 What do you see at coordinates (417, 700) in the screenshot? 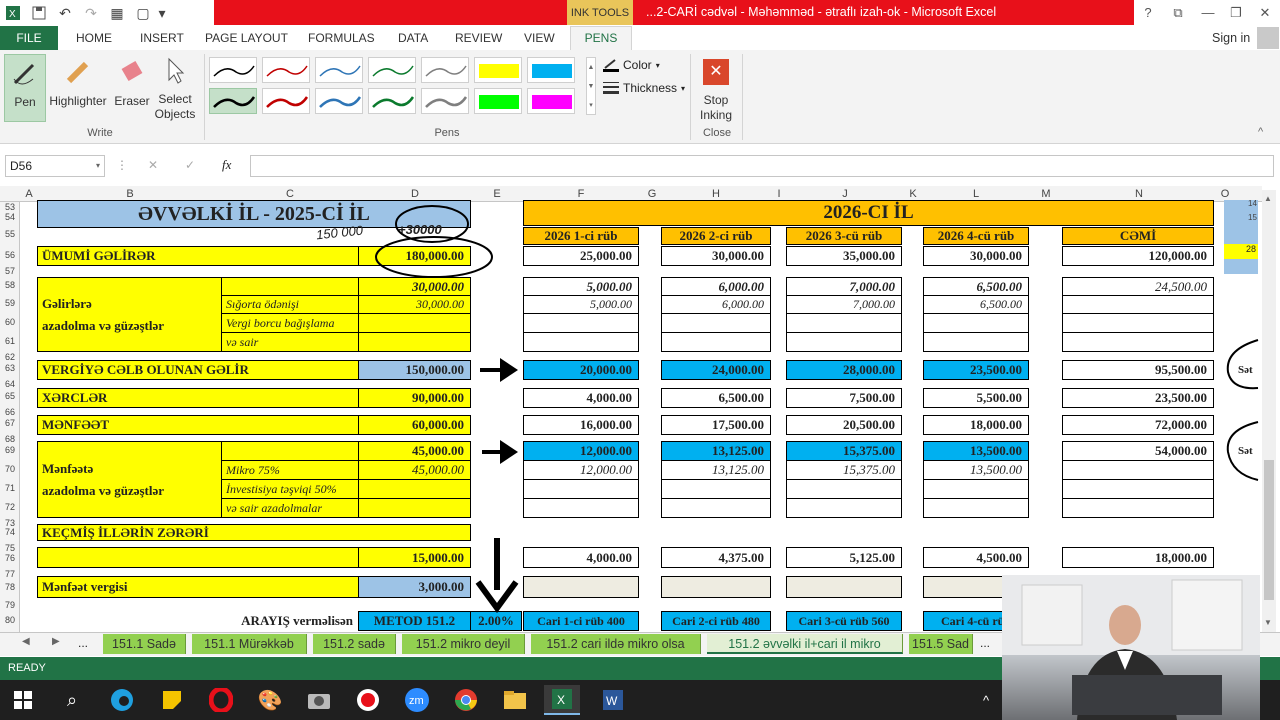
I see `zoom-icon: zm` at bounding box center [417, 700].